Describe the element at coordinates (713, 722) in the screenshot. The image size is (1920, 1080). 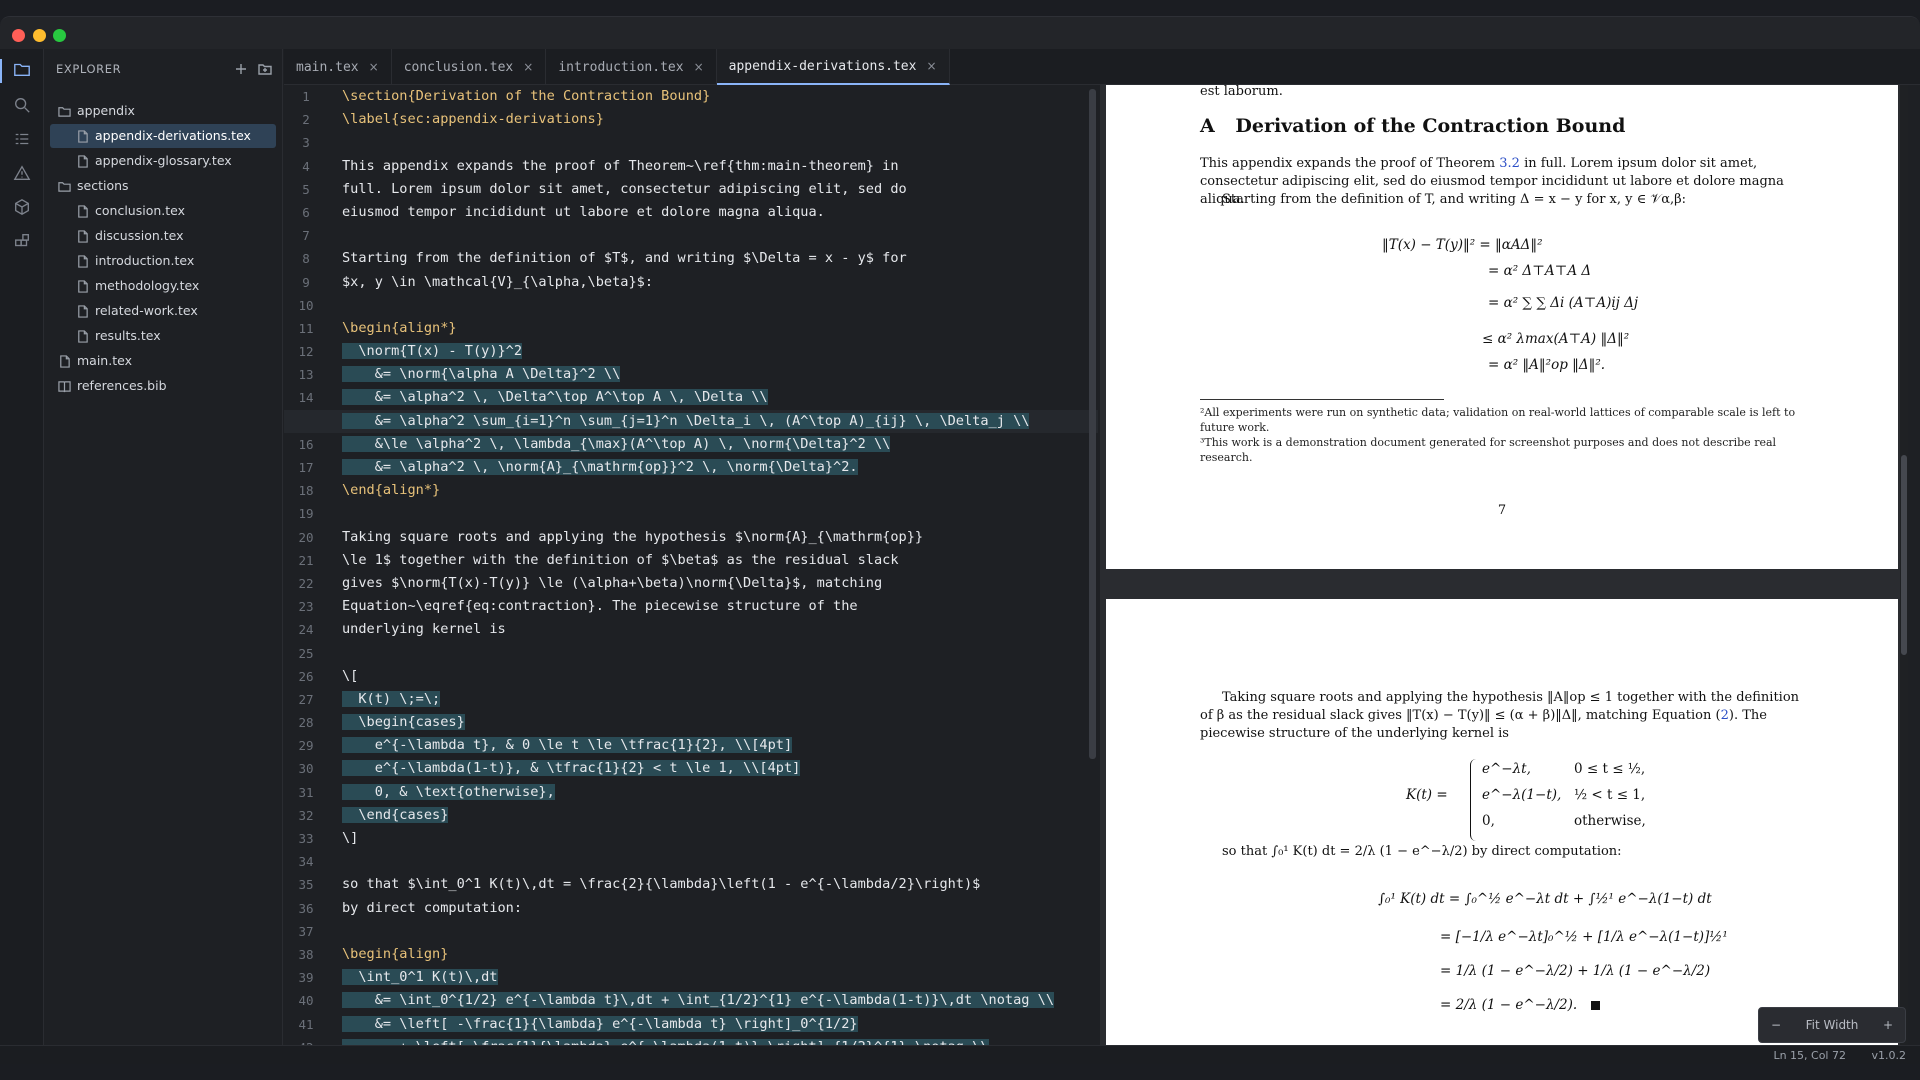
I see `code-line: \begin{cases}` at that location.